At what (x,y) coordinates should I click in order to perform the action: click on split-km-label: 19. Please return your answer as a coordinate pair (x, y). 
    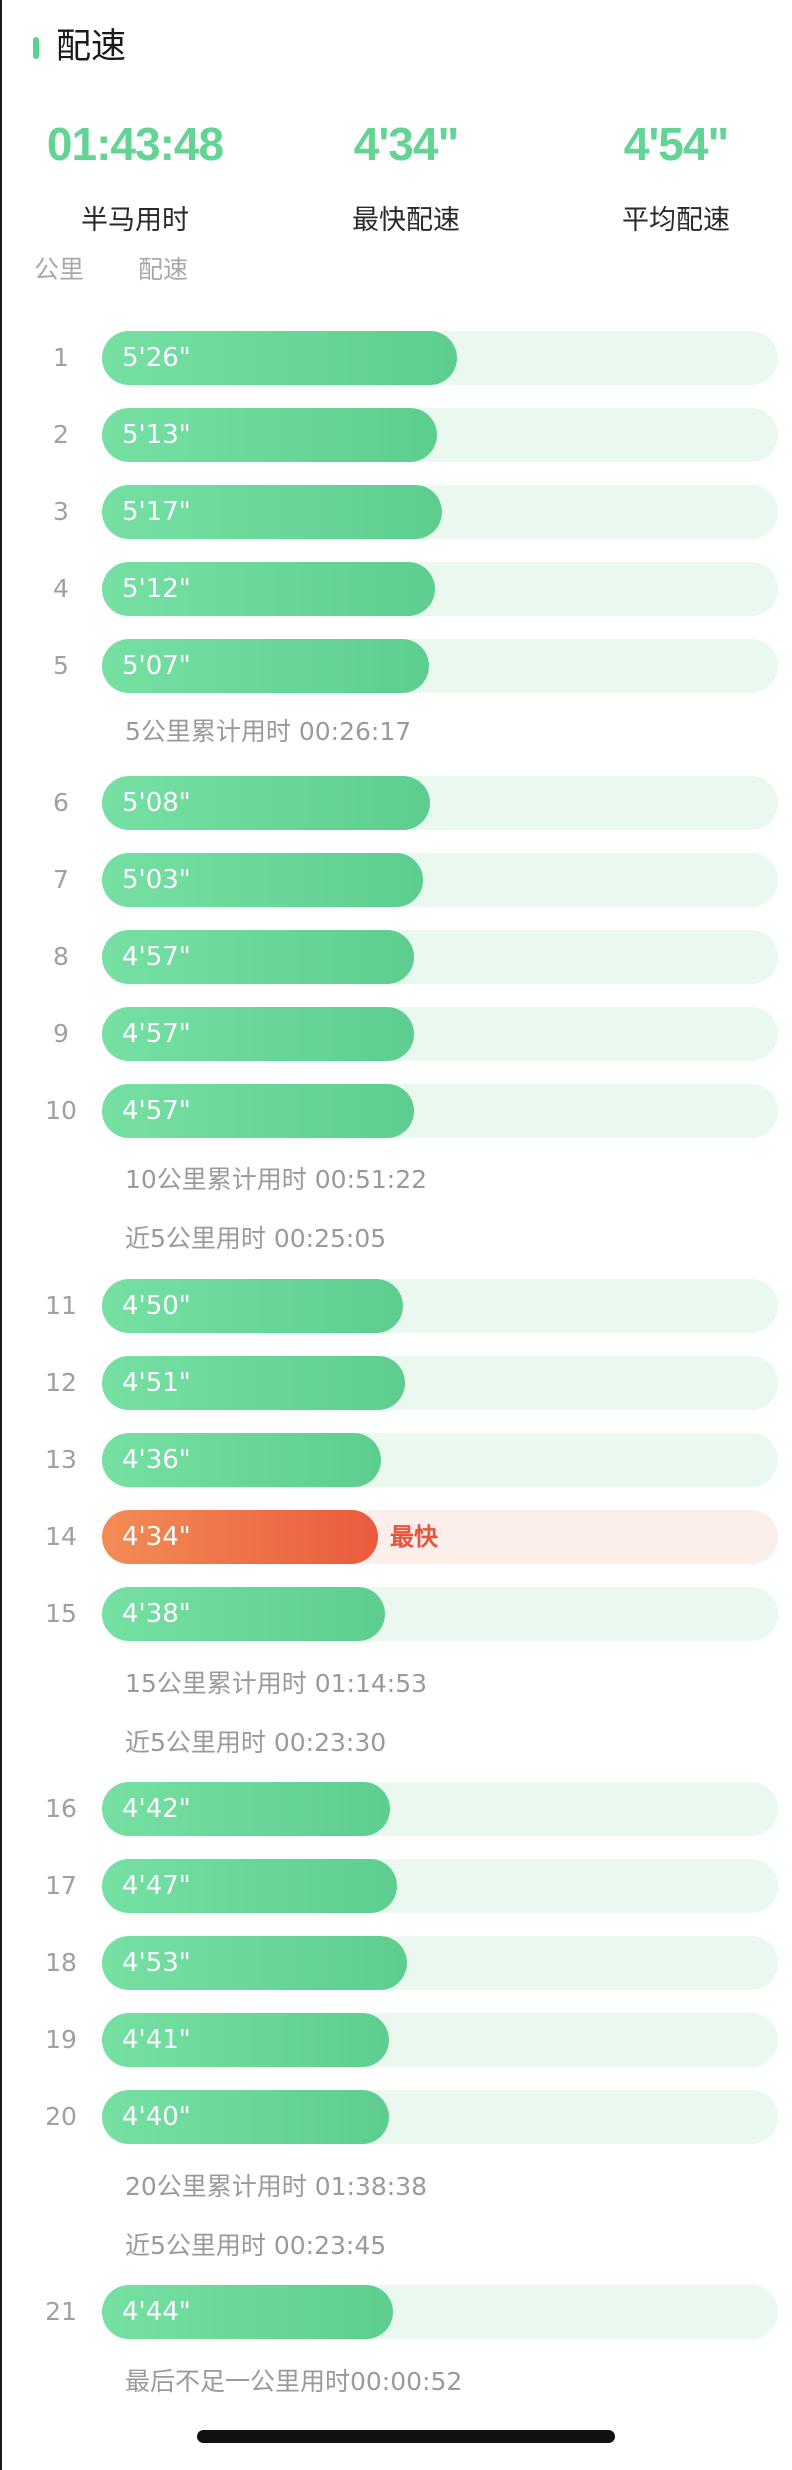
    Looking at the image, I should click on (61, 2039).